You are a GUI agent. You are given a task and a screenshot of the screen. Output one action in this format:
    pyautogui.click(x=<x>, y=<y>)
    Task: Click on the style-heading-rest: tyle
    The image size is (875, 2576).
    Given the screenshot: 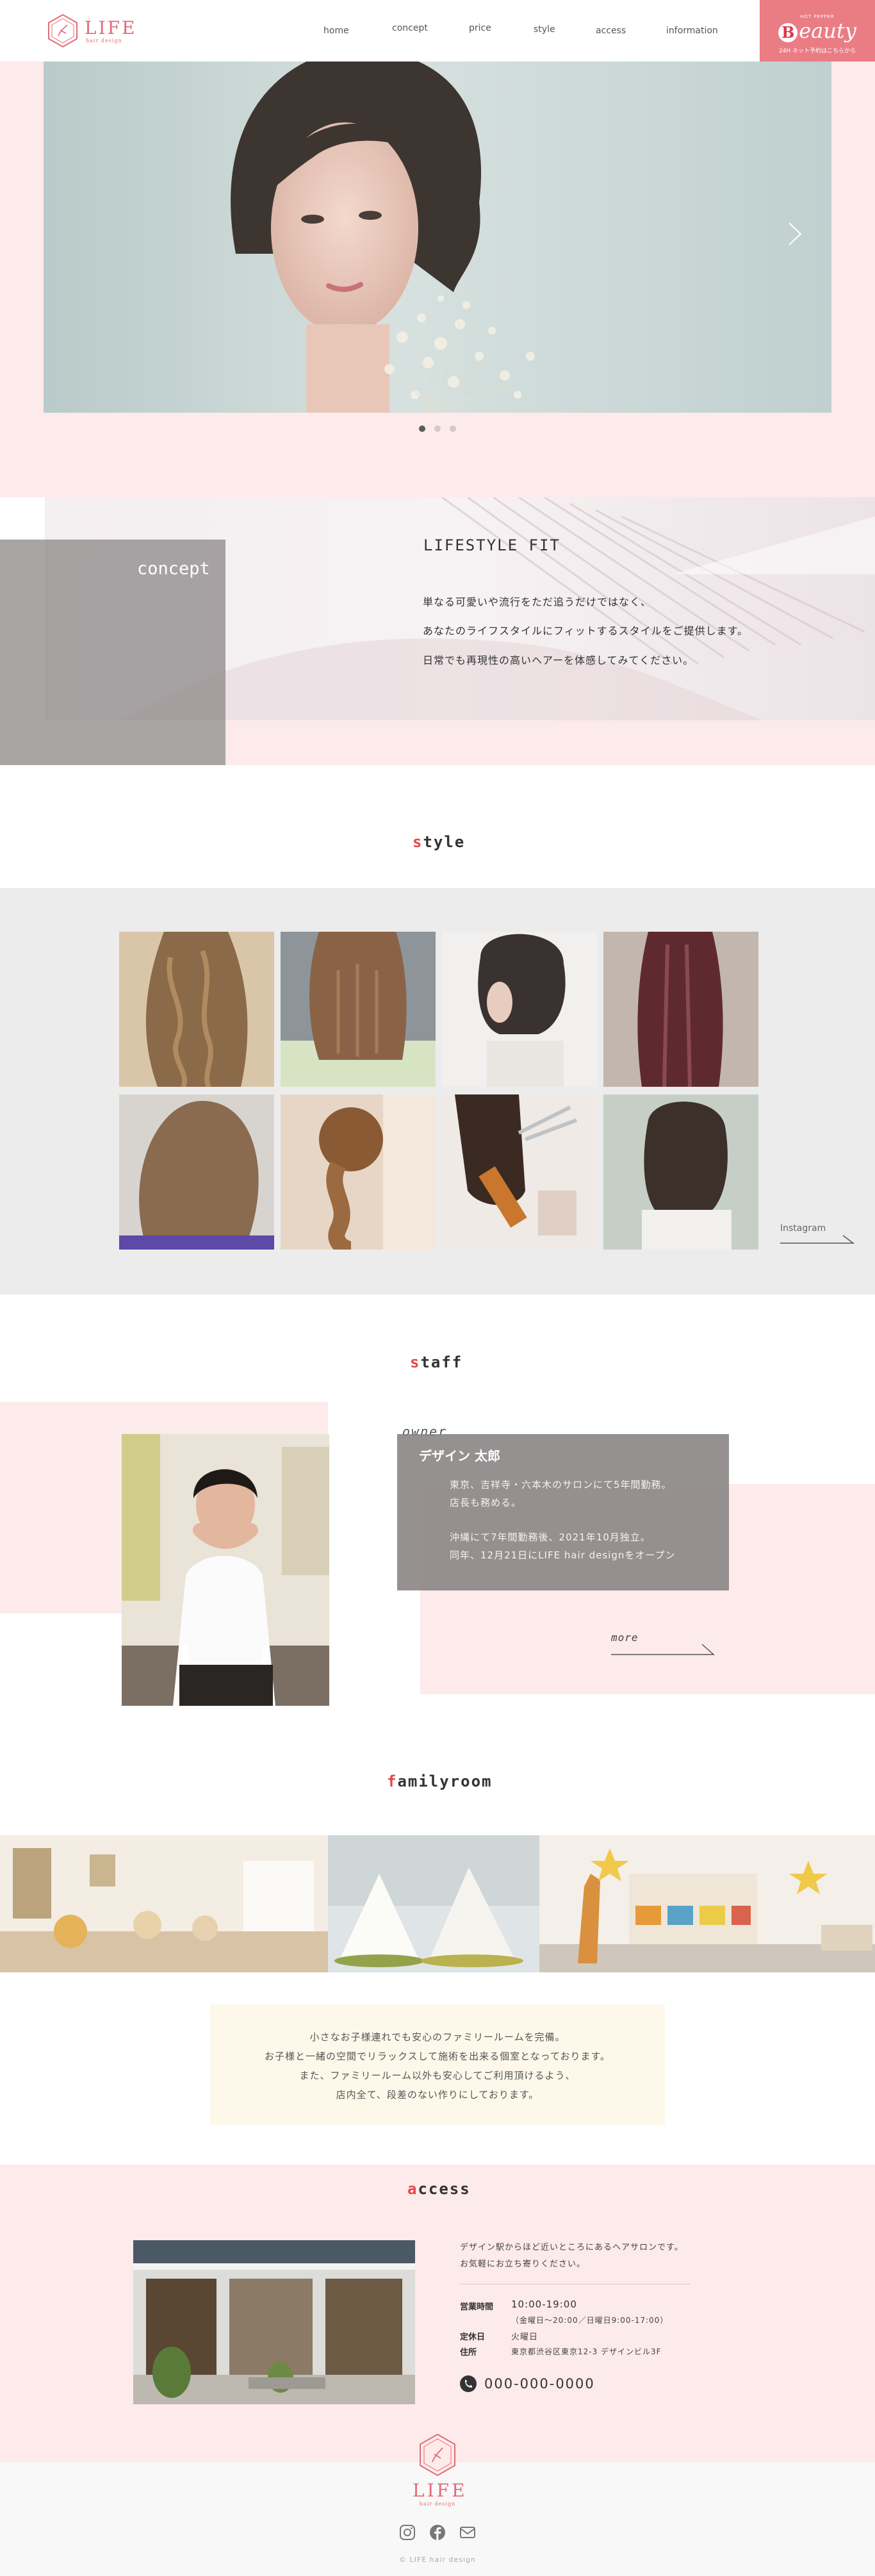 What is the action you would take?
    pyautogui.click(x=444, y=842)
    